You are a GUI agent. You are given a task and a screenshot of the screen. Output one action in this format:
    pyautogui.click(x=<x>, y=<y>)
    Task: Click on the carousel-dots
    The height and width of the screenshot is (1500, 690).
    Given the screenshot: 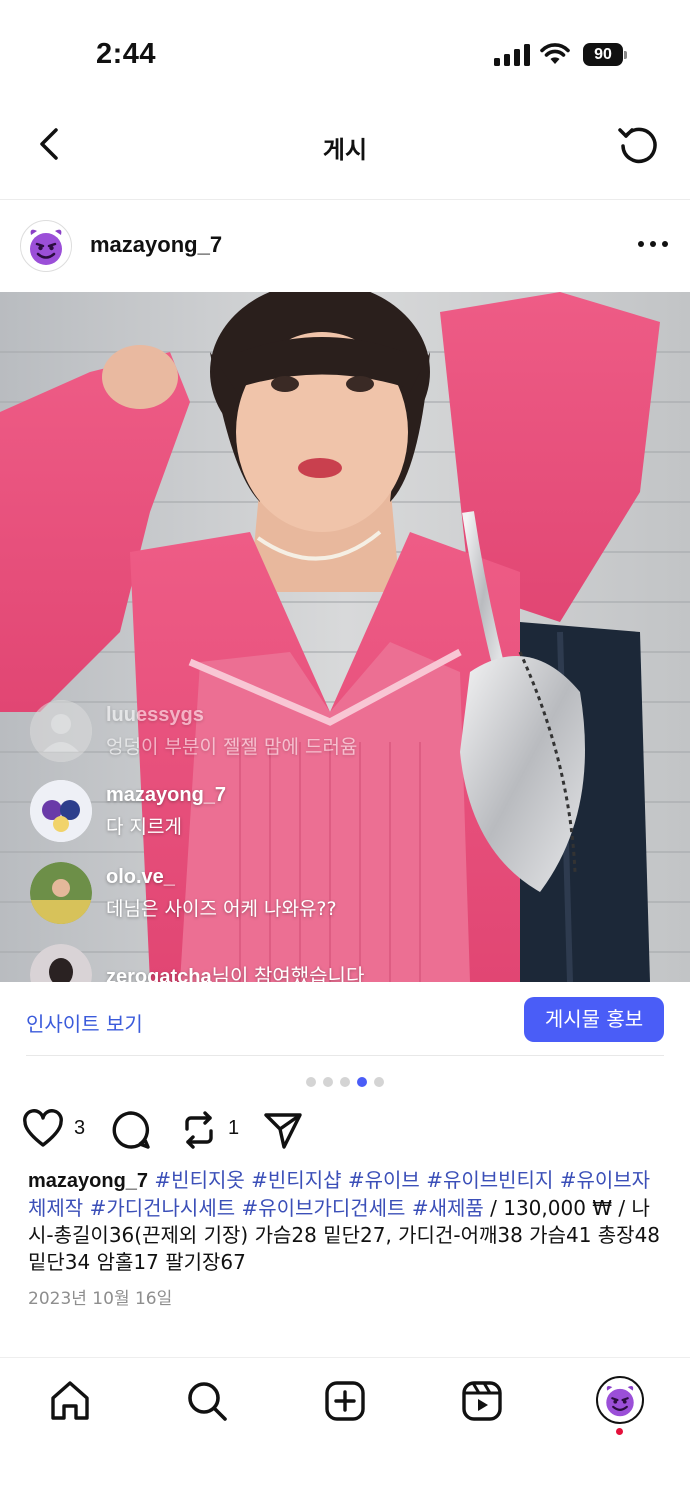 What is the action you would take?
    pyautogui.click(x=345, y=1082)
    